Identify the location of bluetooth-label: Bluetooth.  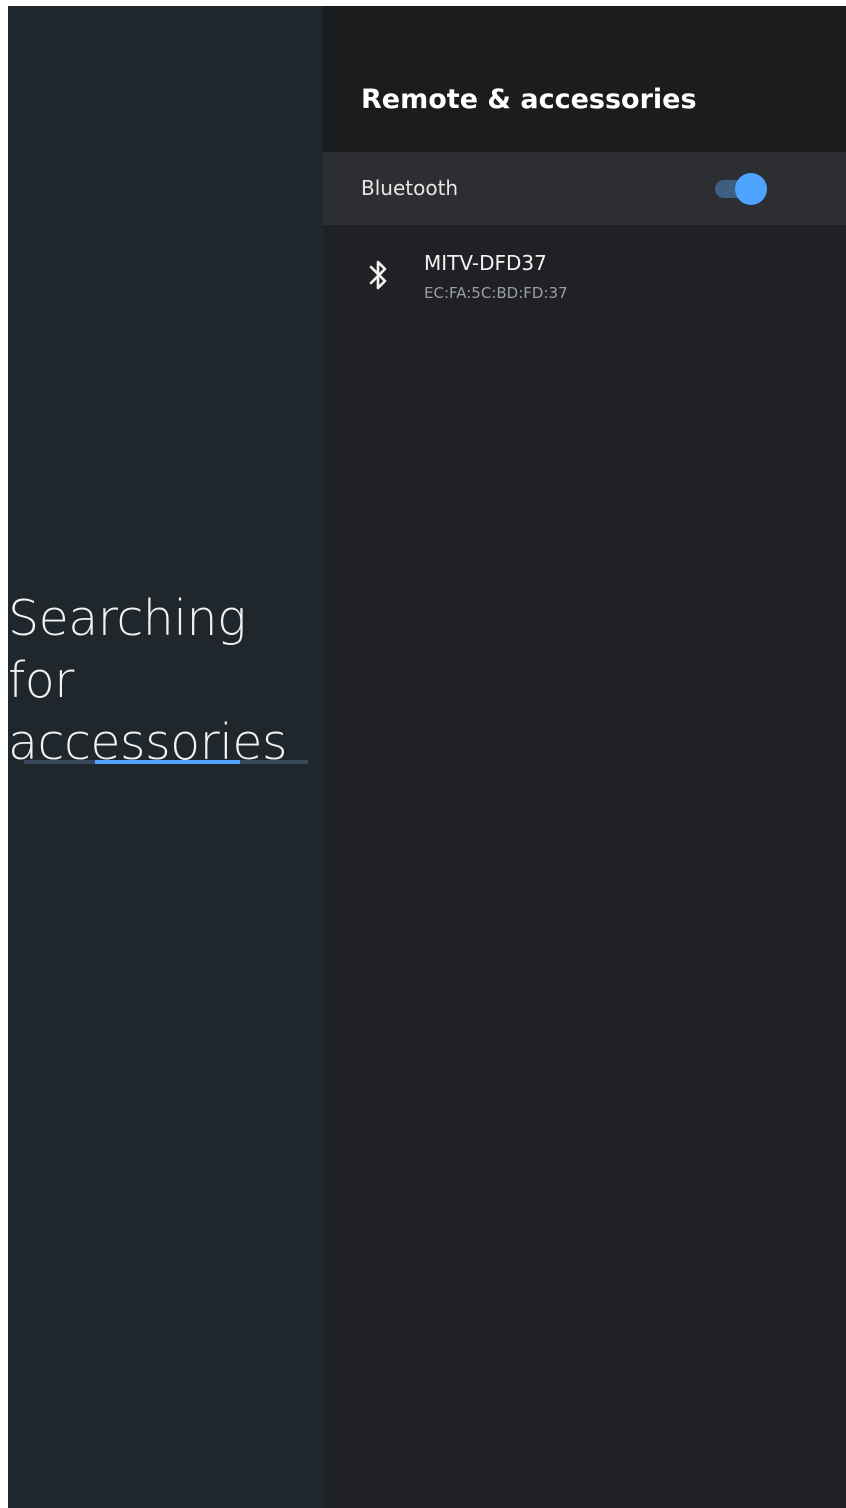
(410, 188).